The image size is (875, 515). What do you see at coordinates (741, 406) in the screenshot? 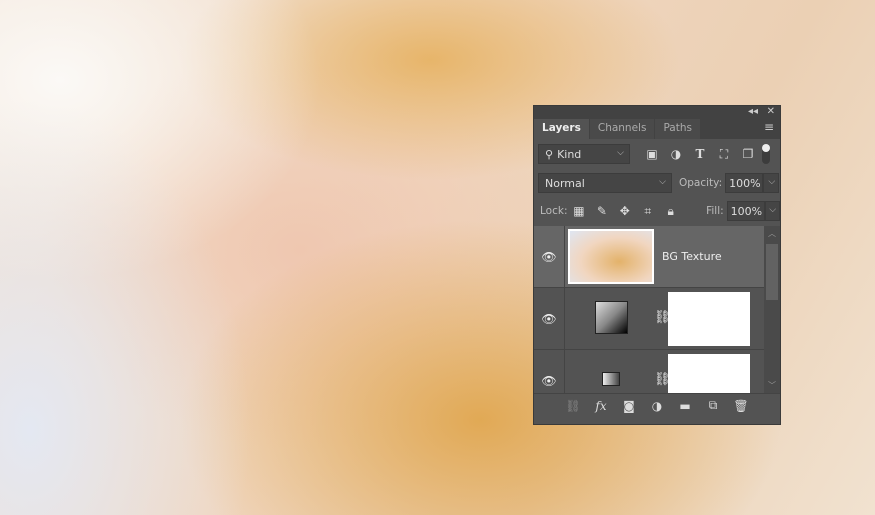
I see `delete-trash-icon: 🗑︎` at bounding box center [741, 406].